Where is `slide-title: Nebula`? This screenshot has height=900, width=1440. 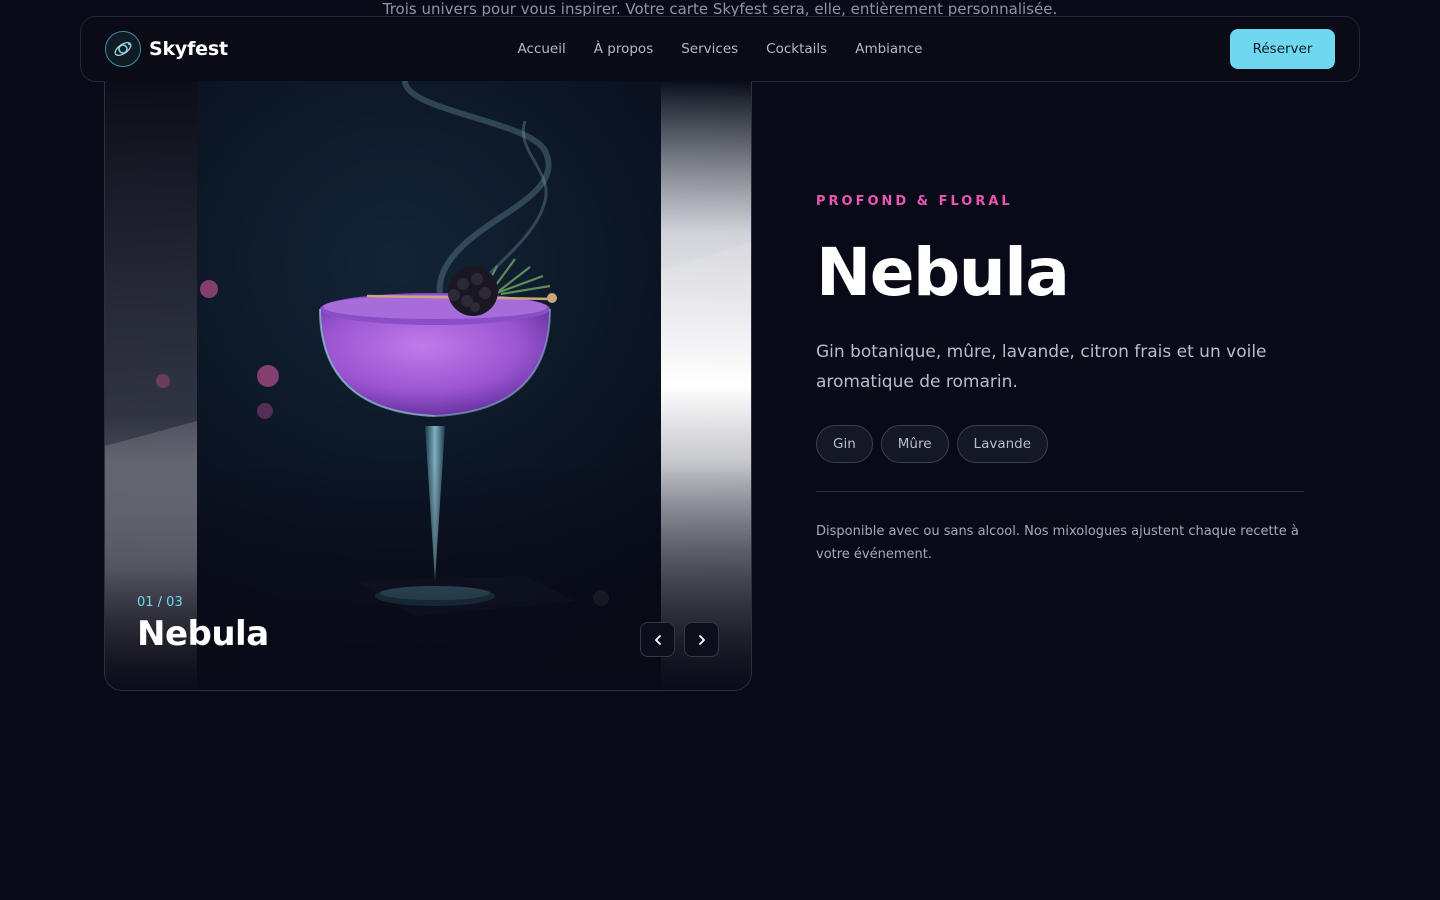
slide-title: Nebula is located at coordinates (203, 634).